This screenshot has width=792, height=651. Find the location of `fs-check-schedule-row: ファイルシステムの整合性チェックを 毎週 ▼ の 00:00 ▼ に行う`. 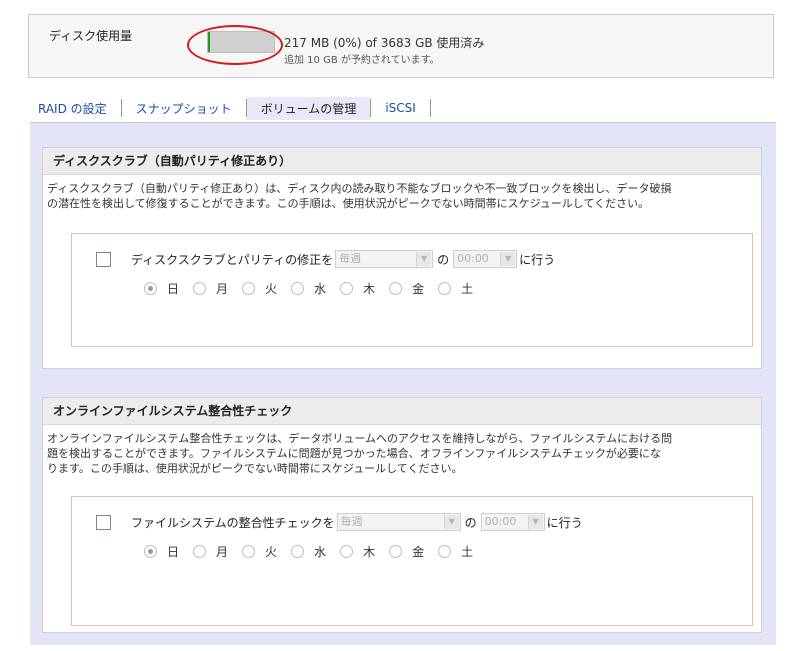

fs-check-schedule-row: ファイルシステムの整合性チェックを 毎週 ▼ の 00:00 ▼ に行う is located at coordinates (341, 522).